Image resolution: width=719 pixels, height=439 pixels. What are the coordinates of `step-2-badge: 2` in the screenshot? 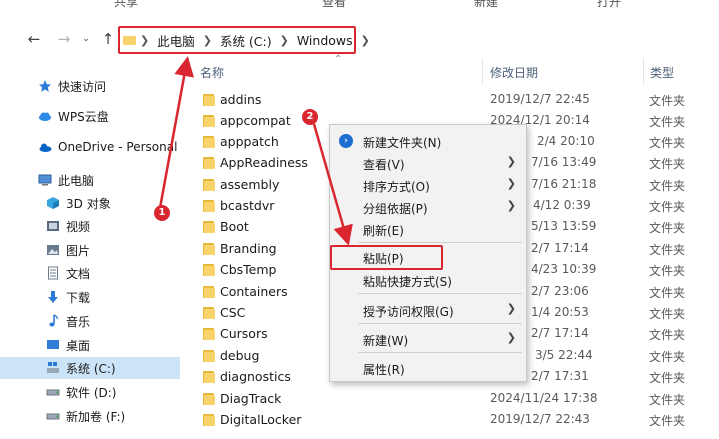 It's located at (310, 117).